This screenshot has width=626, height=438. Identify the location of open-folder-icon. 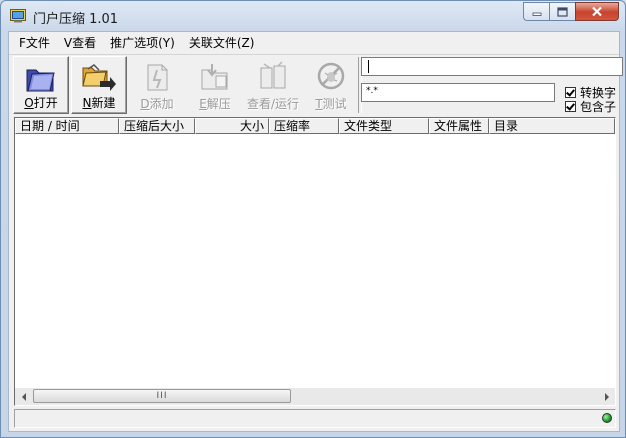
(40, 80).